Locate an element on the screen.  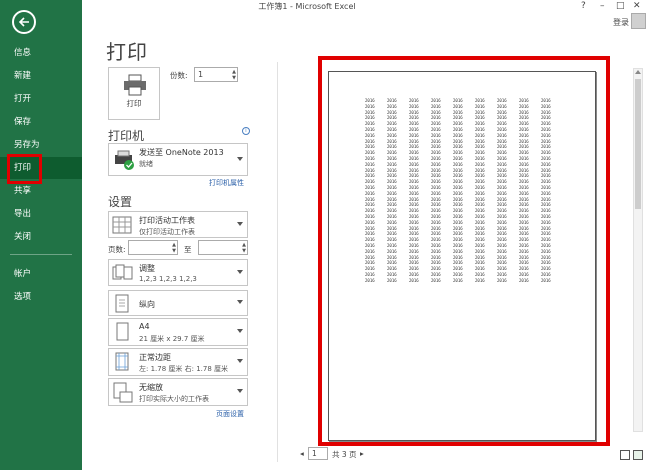
annotation-highlight-print-nav is located at coordinates (24, 169).